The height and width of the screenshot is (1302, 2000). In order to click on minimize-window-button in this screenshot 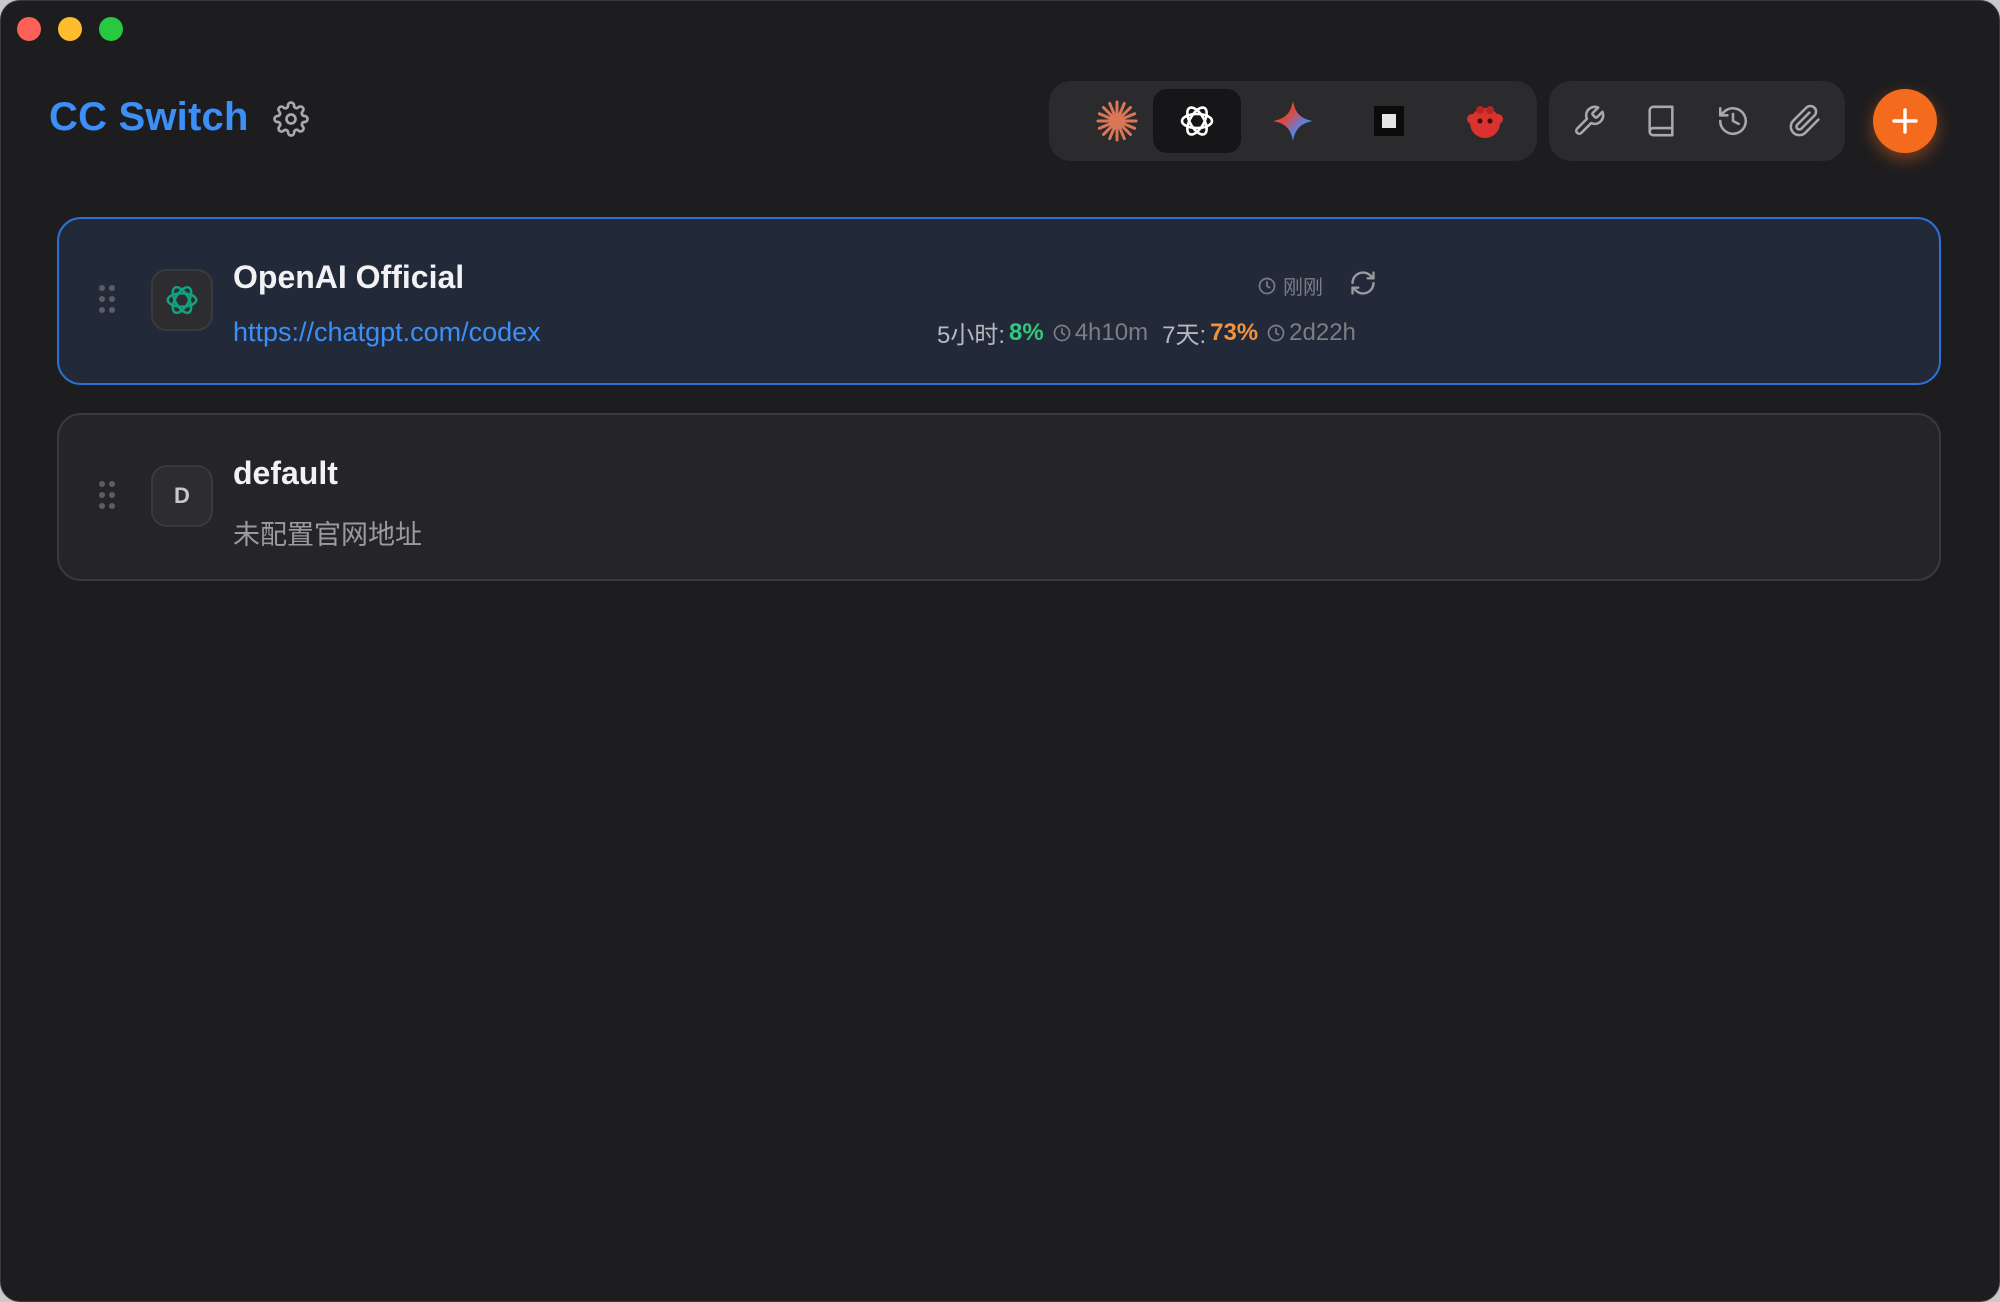, I will do `click(70, 29)`.